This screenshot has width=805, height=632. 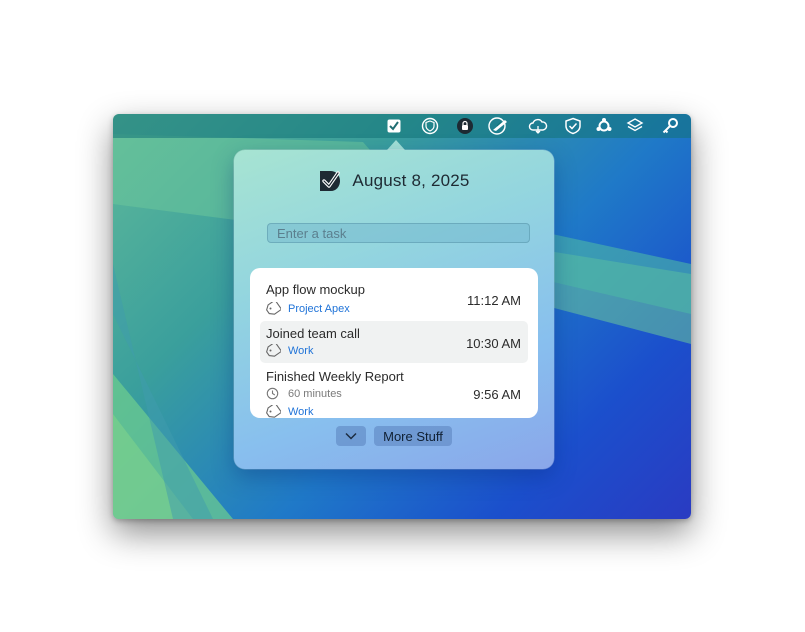 I want to click on popover-footer: More Stuff, so click(x=394, y=436).